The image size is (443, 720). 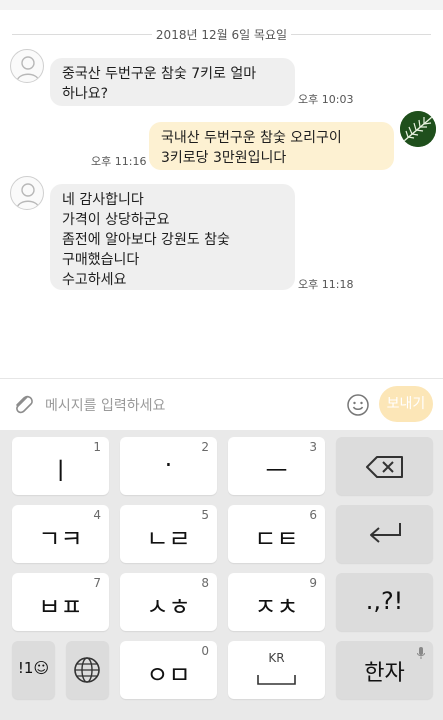 I want to click on key-i: 1 ㅣ, so click(x=60, y=466).